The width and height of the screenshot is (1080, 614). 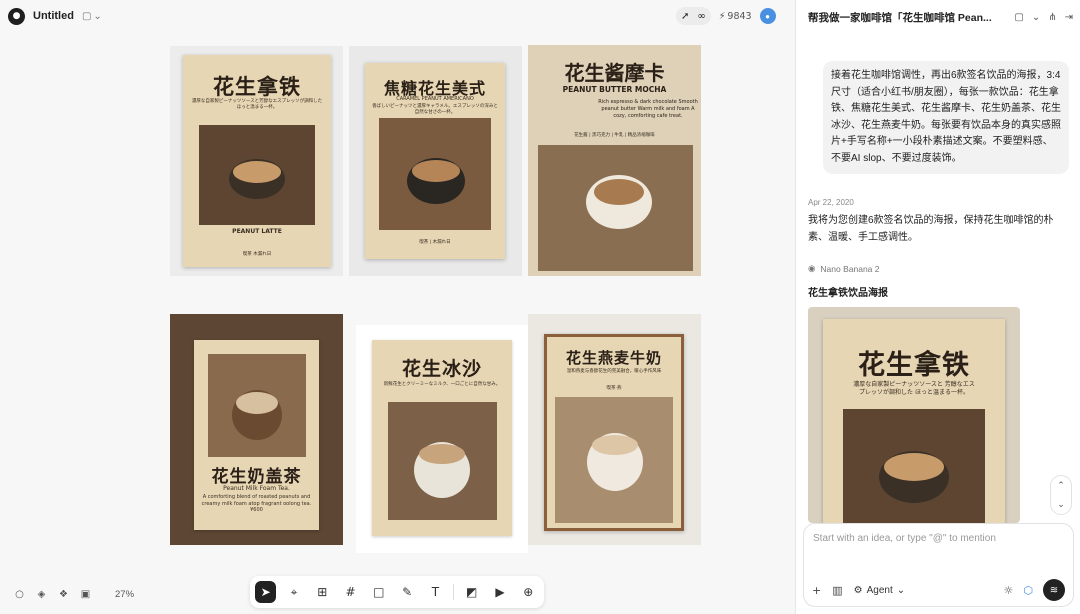 I want to click on circle-icon: ○, so click(x=19, y=594).